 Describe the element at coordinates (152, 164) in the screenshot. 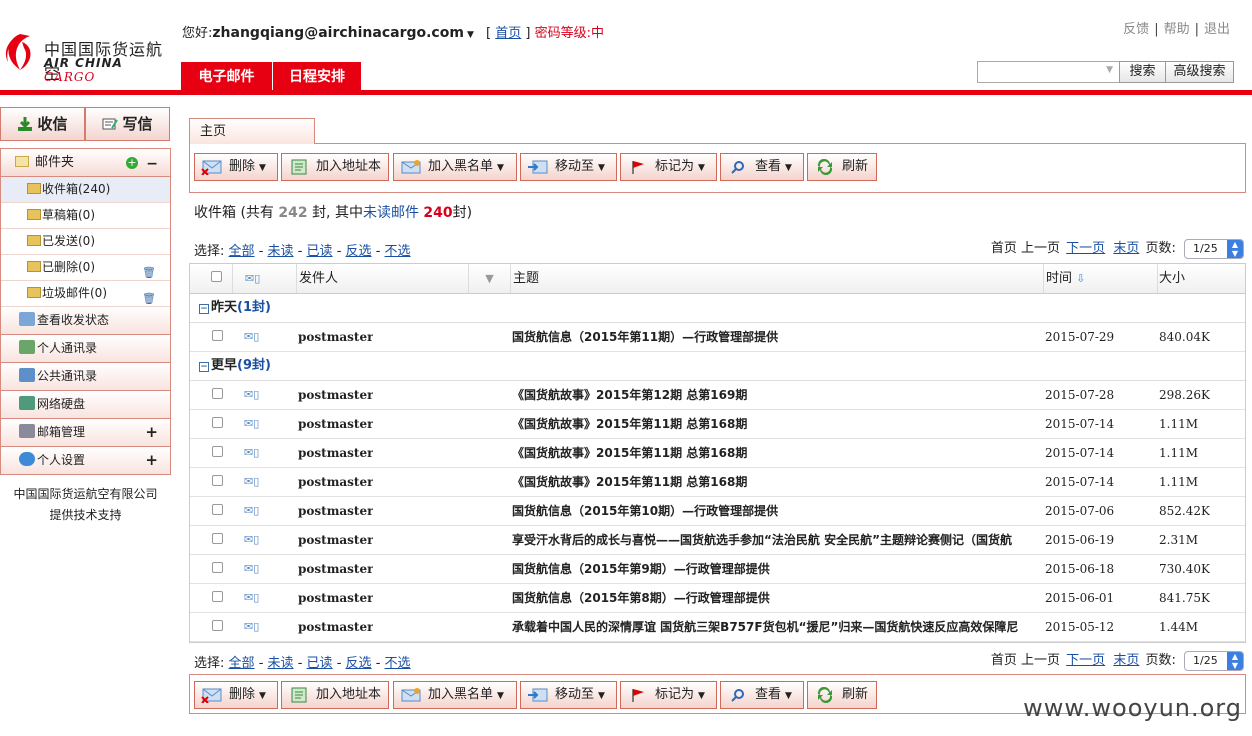

I see `collapse-icon: −` at that location.